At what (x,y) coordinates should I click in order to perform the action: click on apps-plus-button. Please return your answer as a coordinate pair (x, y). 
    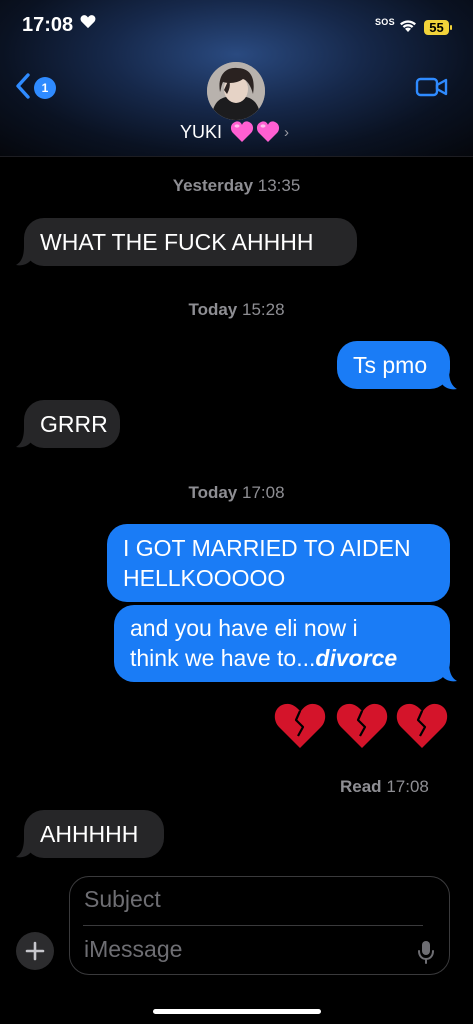
    Looking at the image, I should click on (35, 951).